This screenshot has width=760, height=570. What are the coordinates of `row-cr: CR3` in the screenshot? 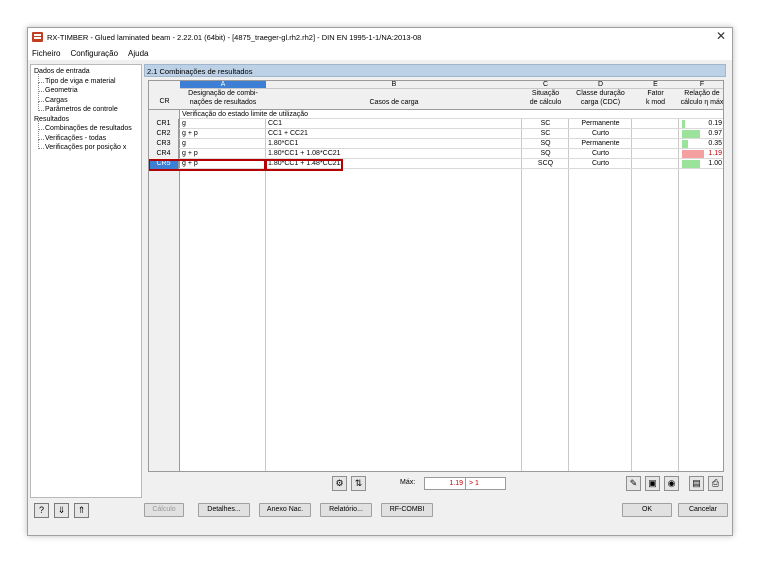 It's located at (164, 144).